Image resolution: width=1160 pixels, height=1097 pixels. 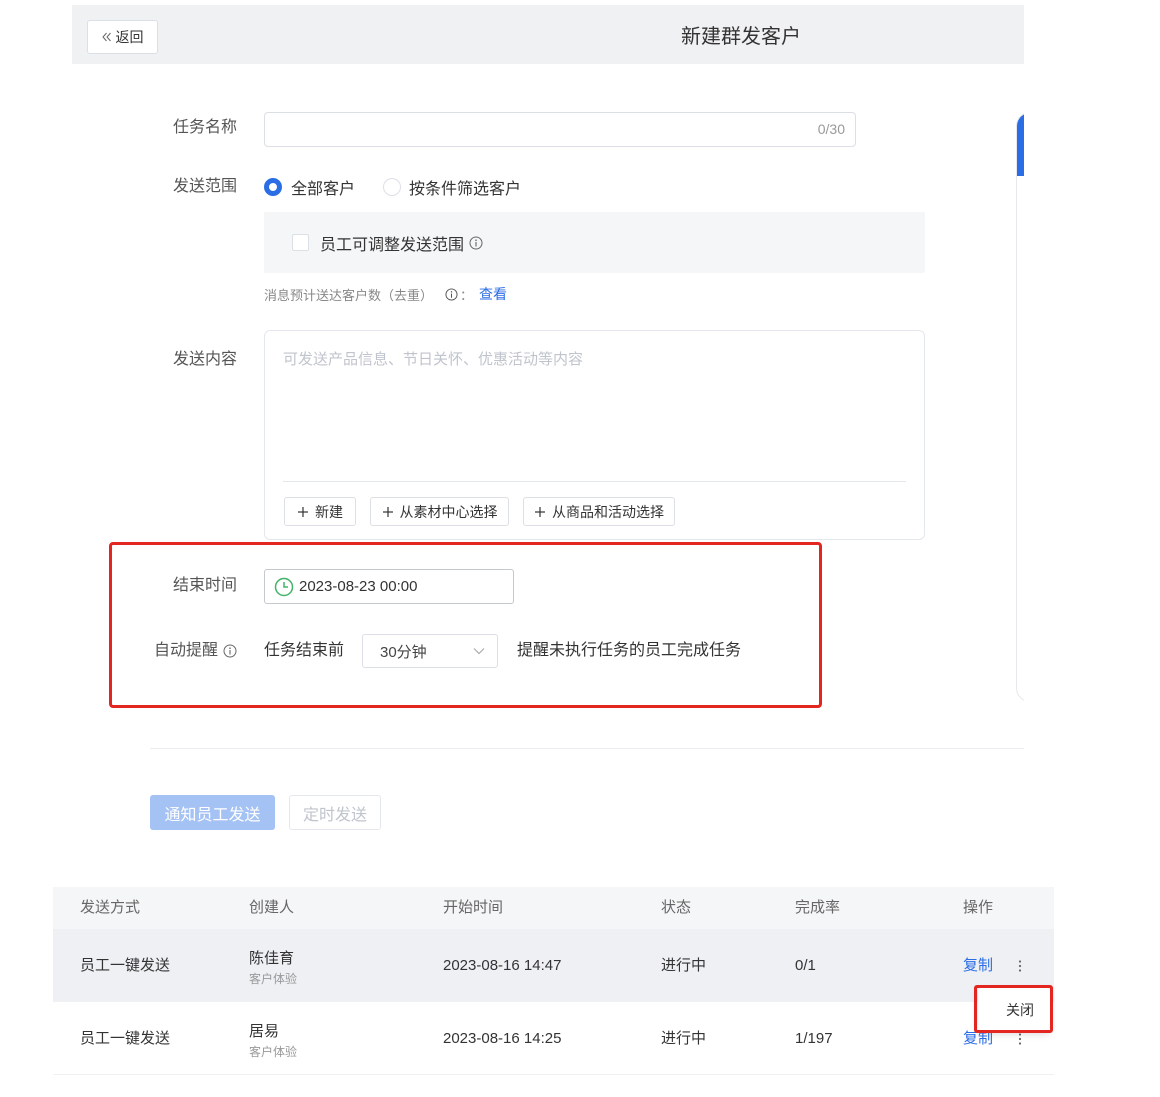 I want to click on preview-panel-header, so click(x=1020, y=144).